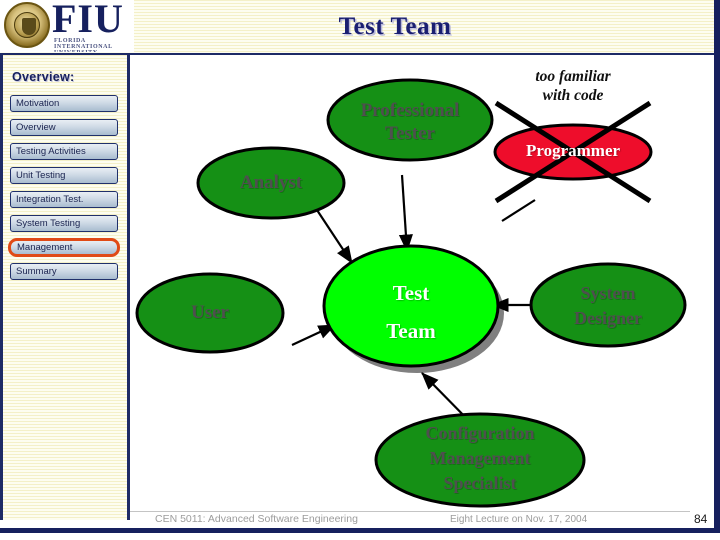  I want to click on page-title: Test Team, so click(395, 26).